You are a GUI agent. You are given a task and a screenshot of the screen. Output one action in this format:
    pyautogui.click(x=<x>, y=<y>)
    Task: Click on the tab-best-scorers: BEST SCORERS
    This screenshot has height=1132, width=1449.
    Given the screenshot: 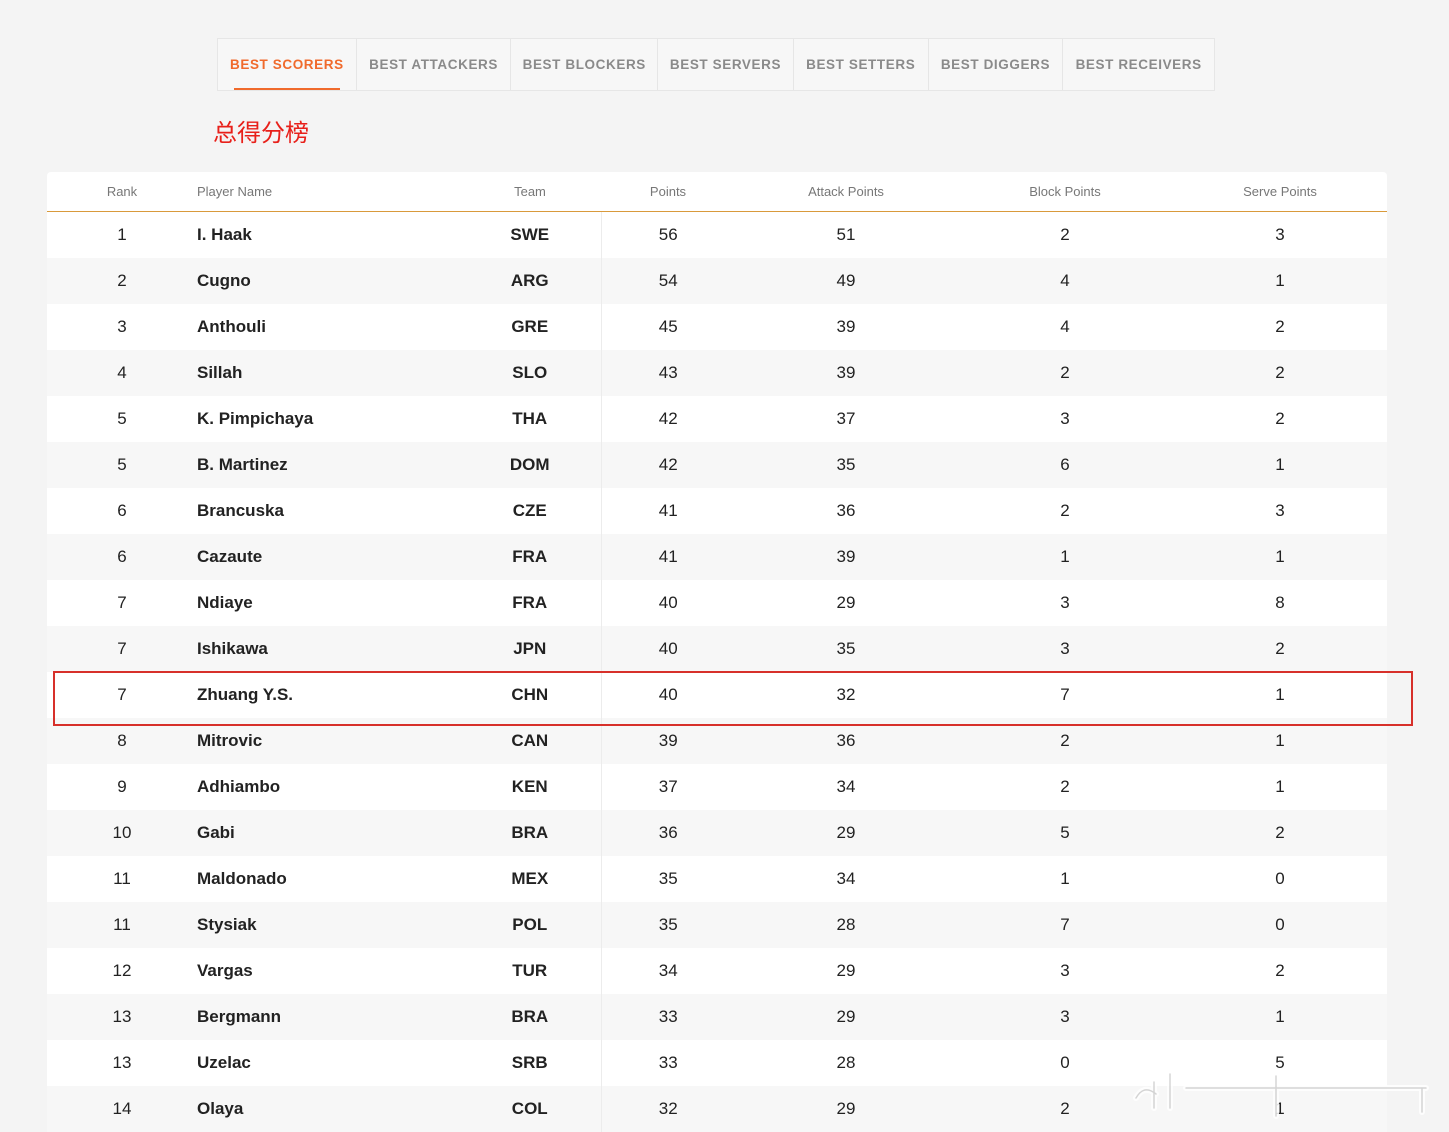 What is the action you would take?
    pyautogui.click(x=287, y=64)
    